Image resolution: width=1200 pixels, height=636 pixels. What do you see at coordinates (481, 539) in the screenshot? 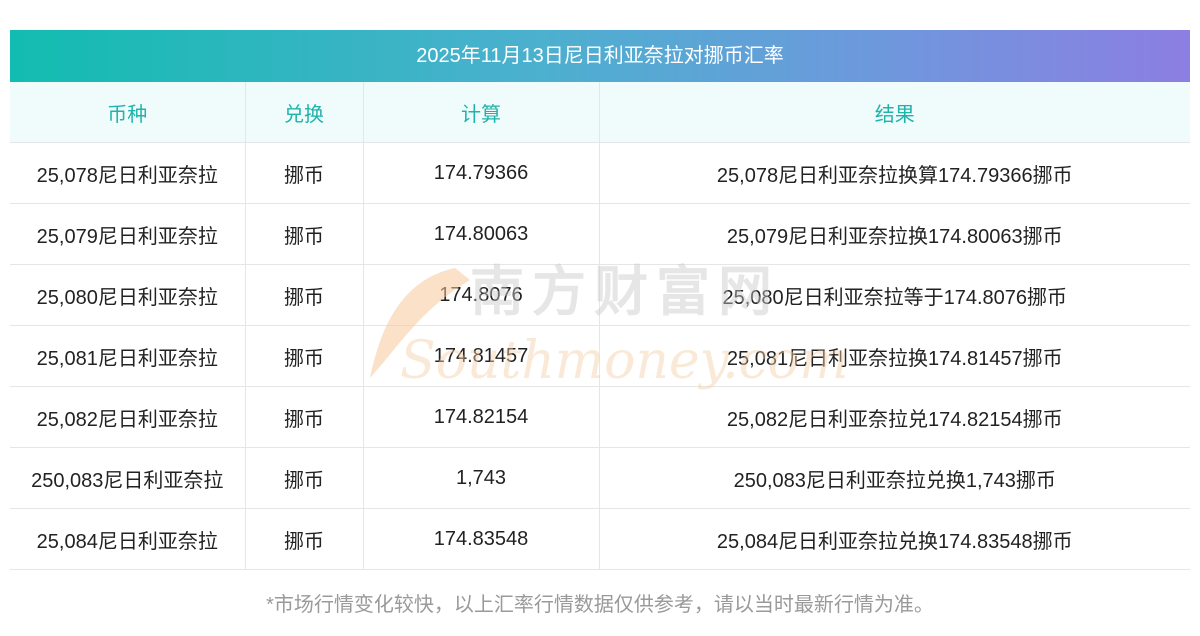
I see `cell-calculation: 174.83548` at bounding box center [481, 539].